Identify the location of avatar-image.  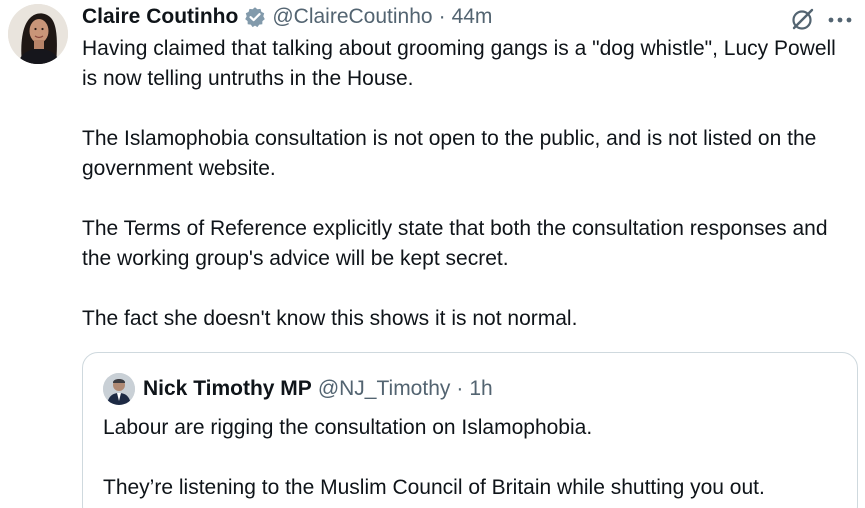
(38, 34).